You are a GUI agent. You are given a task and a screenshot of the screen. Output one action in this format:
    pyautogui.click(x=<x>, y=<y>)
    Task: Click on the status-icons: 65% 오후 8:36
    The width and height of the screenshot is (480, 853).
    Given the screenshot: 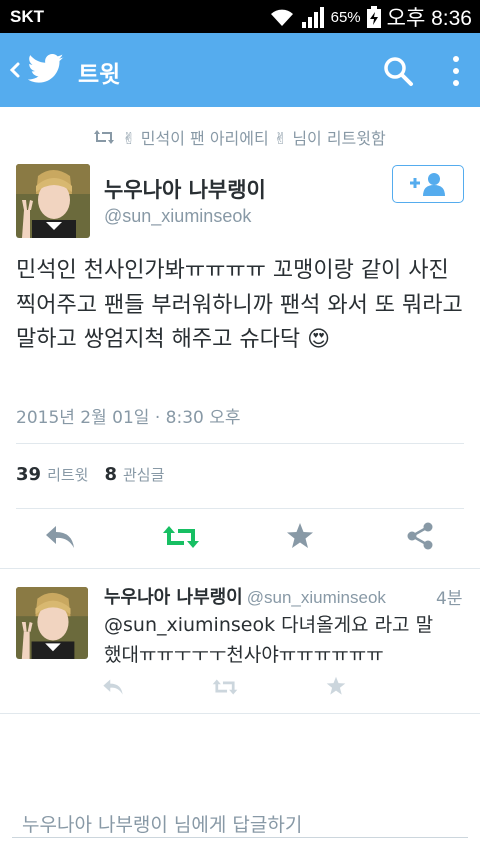 What is the action you would take?
    pyautogui.click(x=370, y=17)
    